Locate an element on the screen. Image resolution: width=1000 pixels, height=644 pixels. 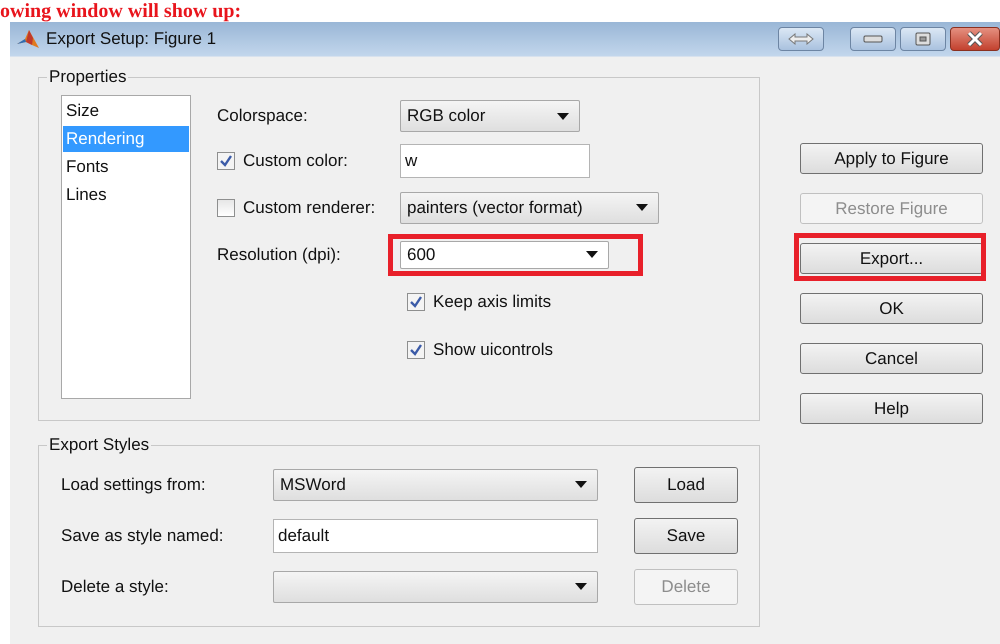
text-field: w is located at coordinates (495, 161).